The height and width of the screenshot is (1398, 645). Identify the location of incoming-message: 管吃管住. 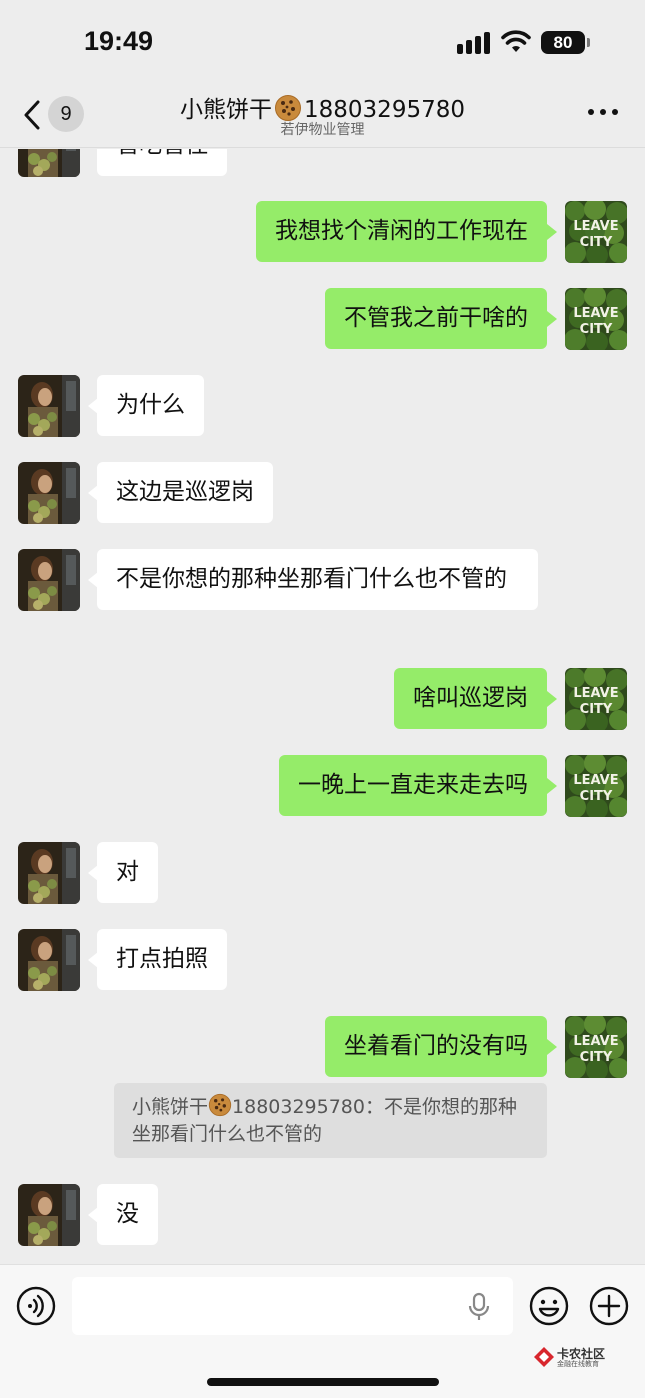
(162, 162).